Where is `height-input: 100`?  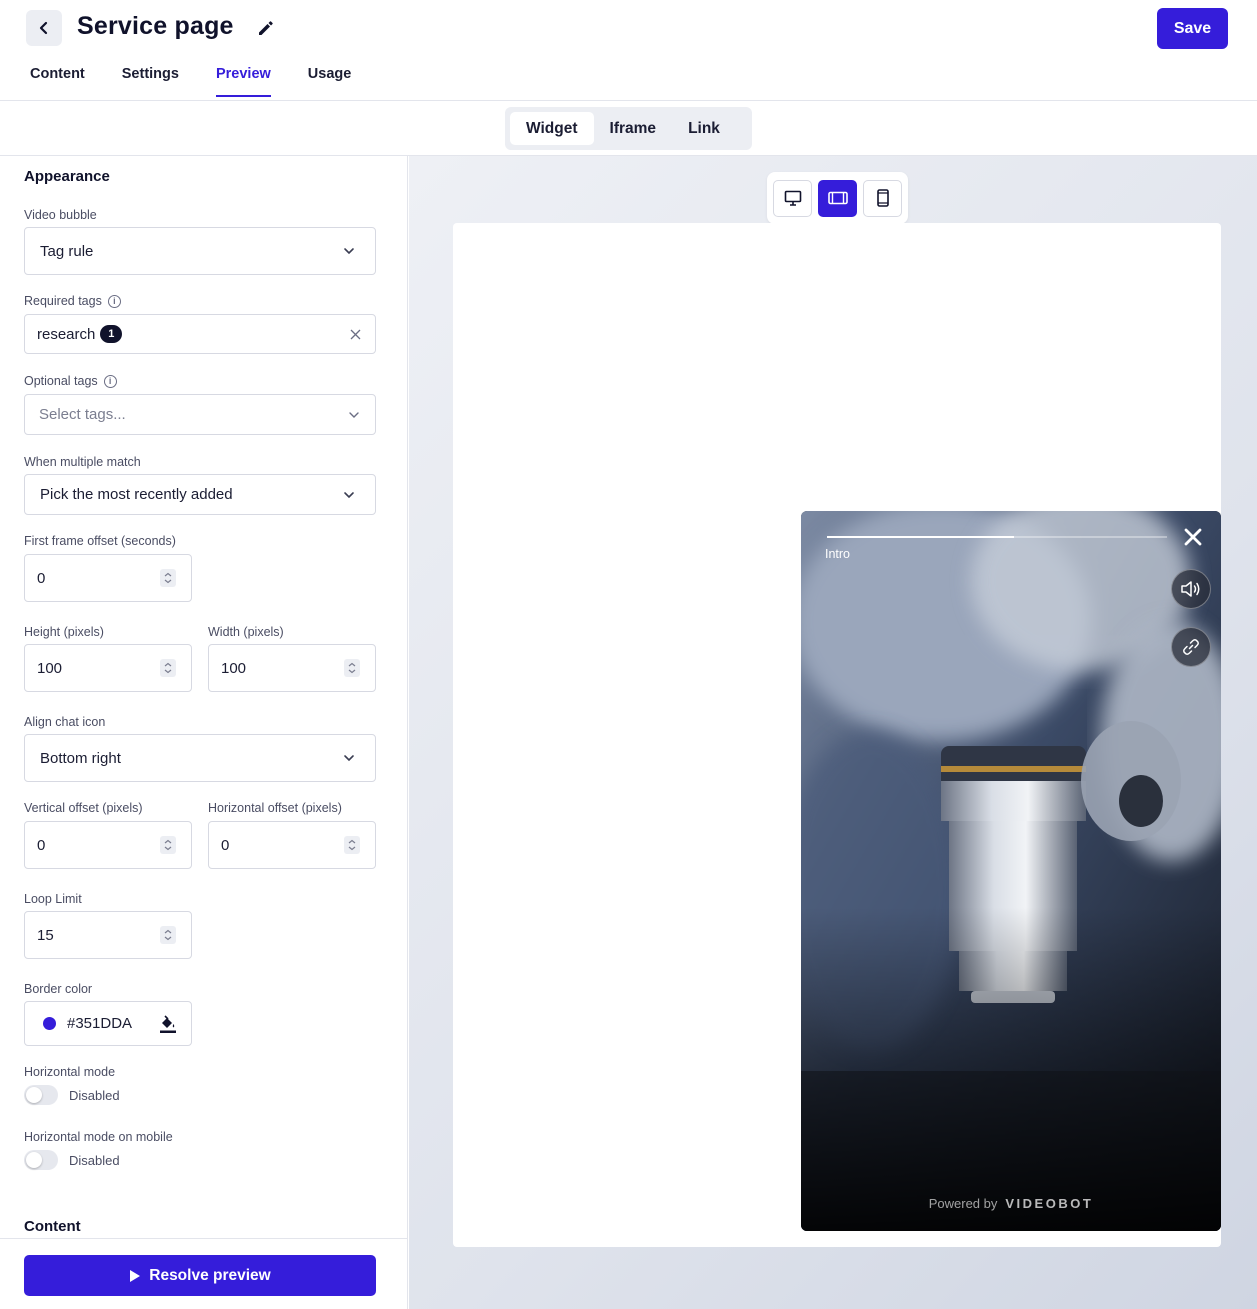 height-input: 100 is located at coordinates (108, 668).